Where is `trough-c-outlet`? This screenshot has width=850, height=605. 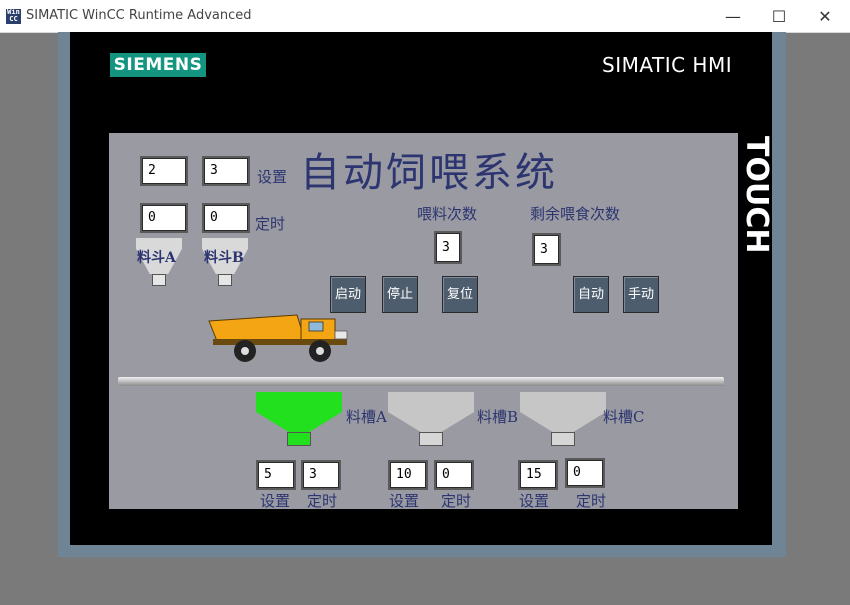 trough-c-outlet is located at coordinates (563, 439).